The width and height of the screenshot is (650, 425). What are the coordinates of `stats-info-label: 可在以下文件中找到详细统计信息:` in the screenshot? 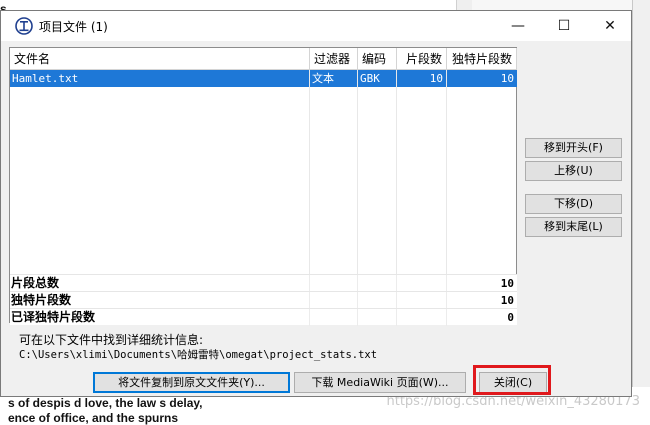 It's located at (111, 340).